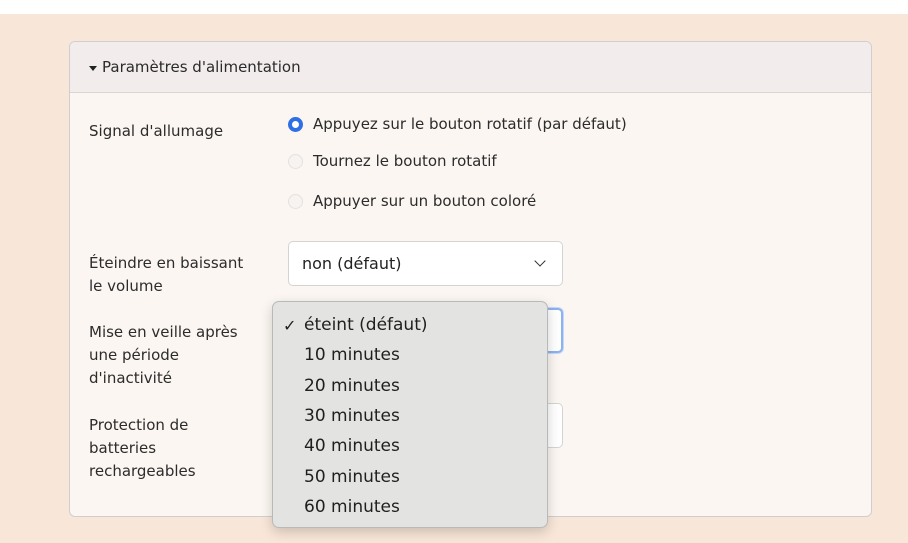  Describe the element at coordinates (201, 67) in the screenshot. I see `panel-title: Paramètres d'alimentation` at that location.